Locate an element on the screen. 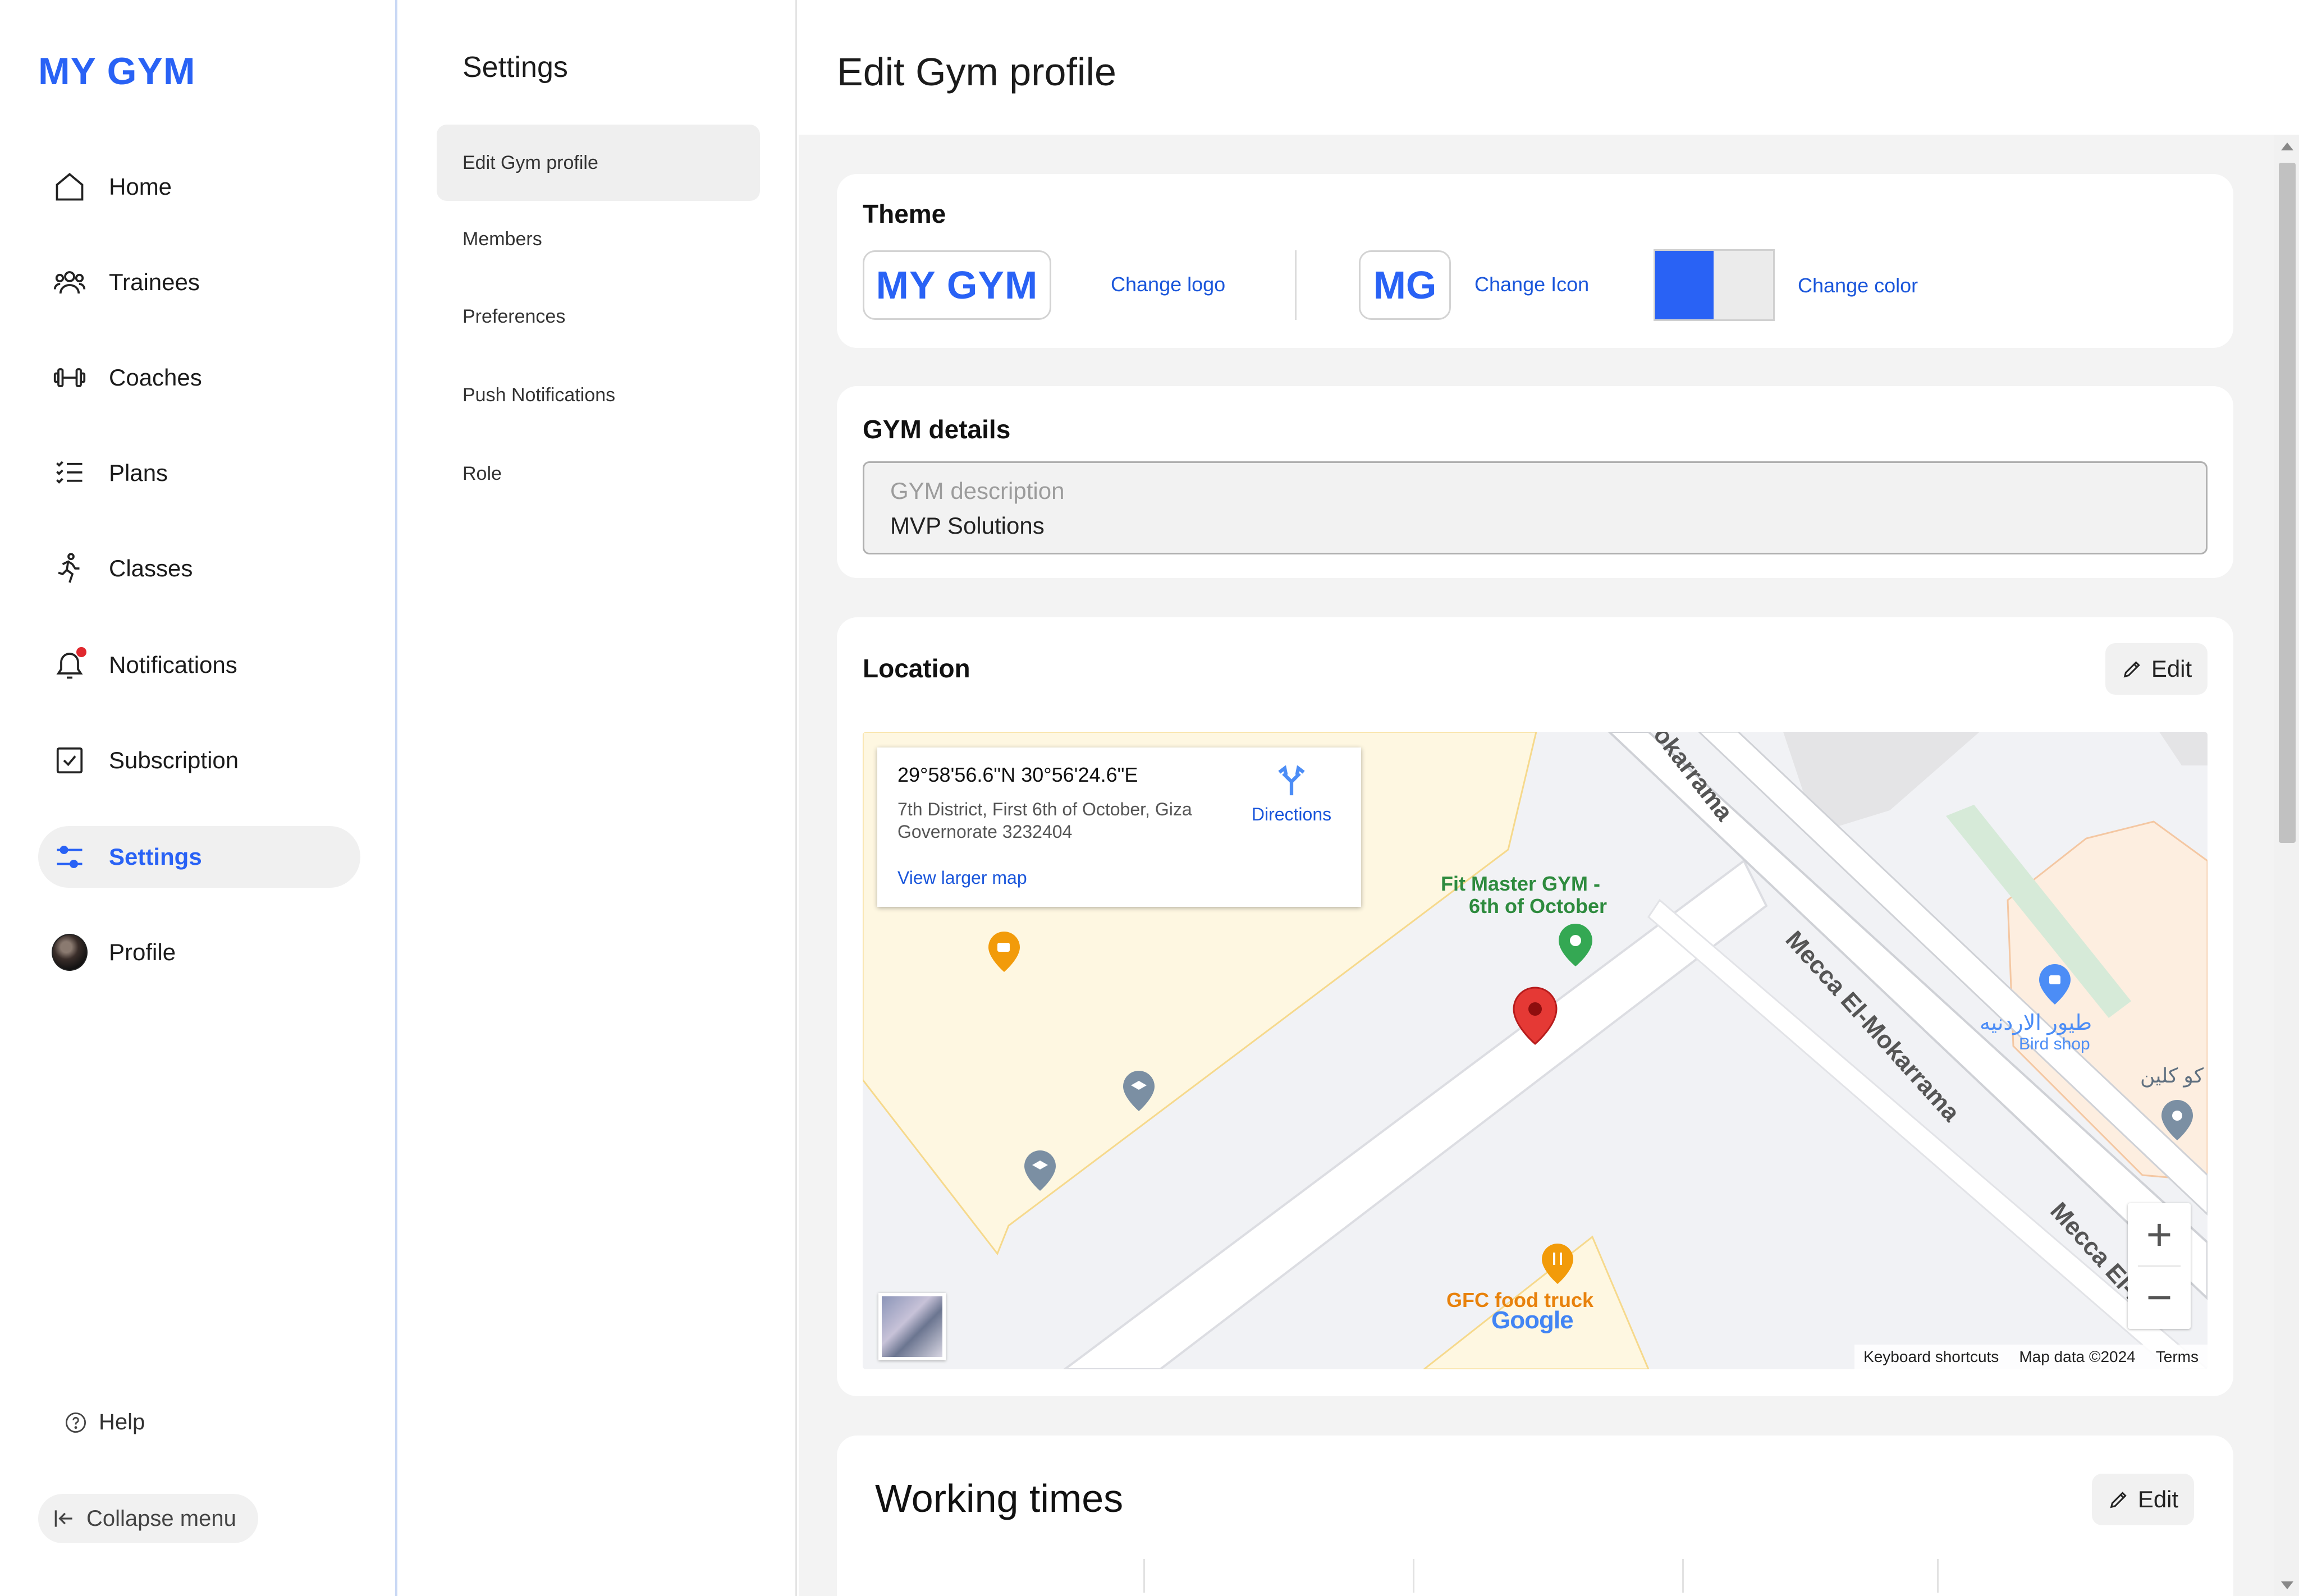 This screenshot has height=1596, width=2299. settings-item-role: Role is located at coordinates (598, 474).